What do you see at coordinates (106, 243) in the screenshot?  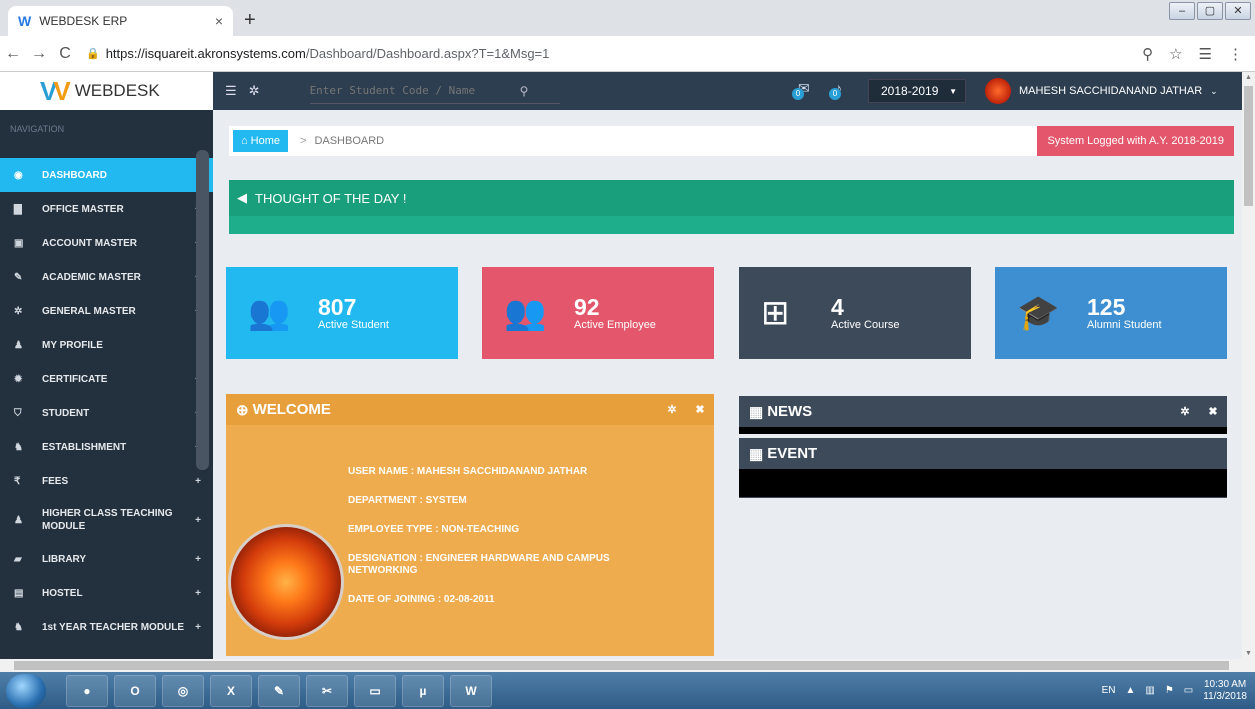 I see `sidebar-item-account-master: ▣ACCOUNT MASTER+` at bounding box center [106, 243].